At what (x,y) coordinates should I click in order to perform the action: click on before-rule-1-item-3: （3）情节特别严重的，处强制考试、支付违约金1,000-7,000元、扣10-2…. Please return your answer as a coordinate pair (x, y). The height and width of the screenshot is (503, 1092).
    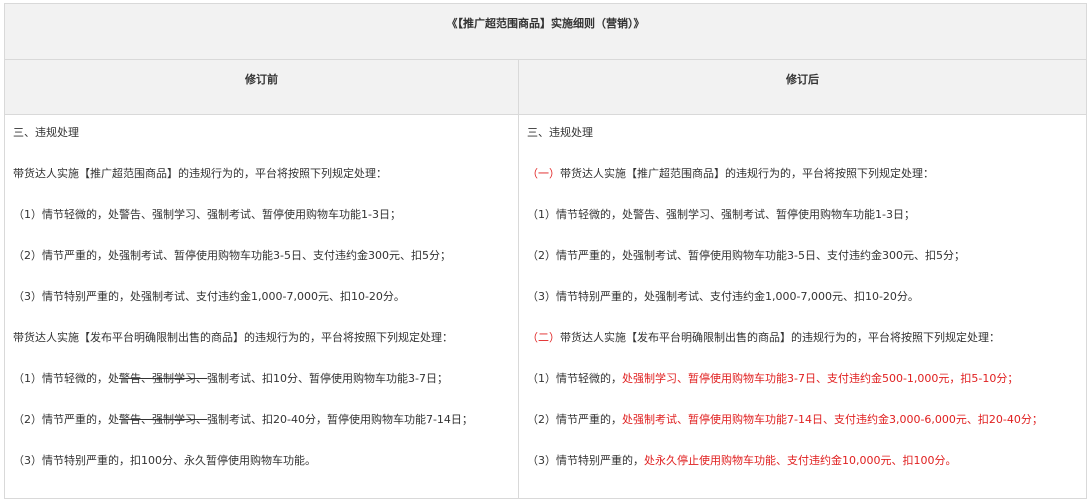
    Looking at the image, I should click on (209, 296).